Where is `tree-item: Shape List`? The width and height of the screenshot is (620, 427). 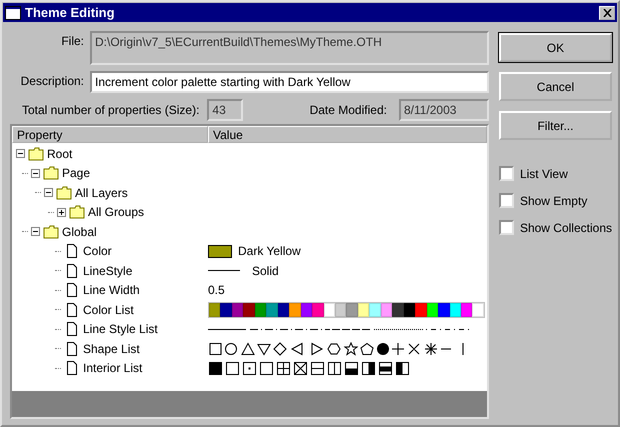
tree-item: Shape List is located at coordinates (111, 349).